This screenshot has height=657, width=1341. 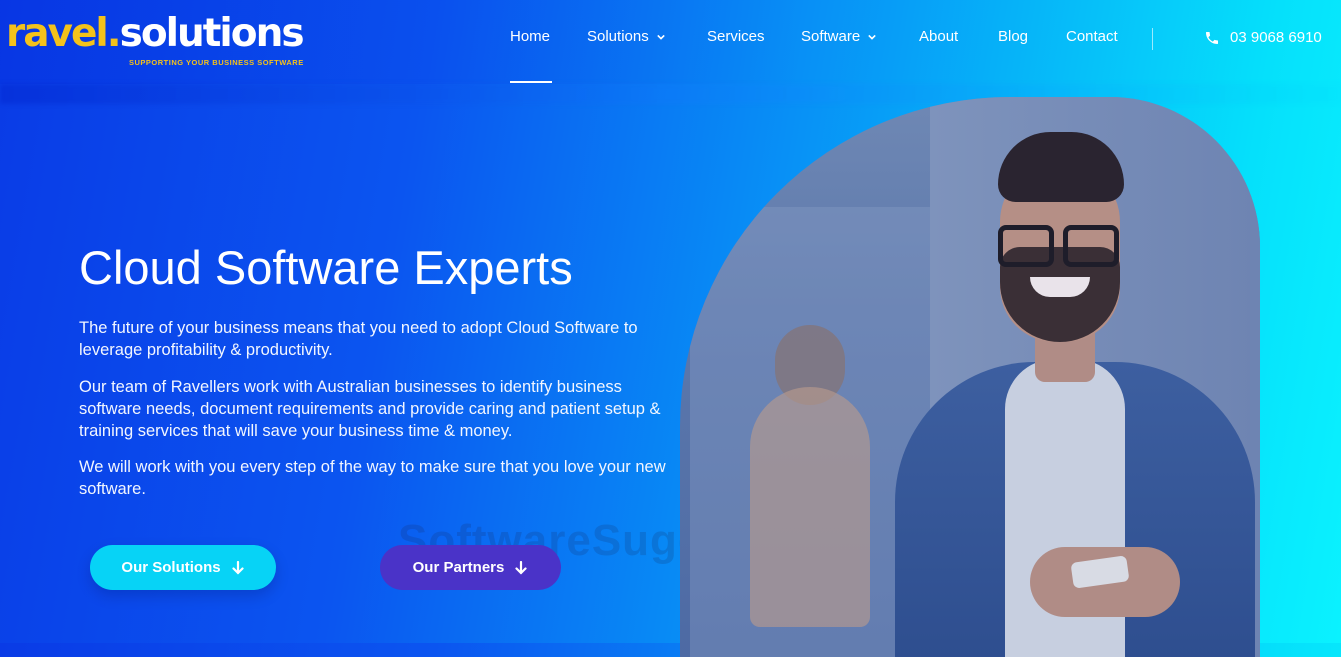 What do you see at coordinates (1276, 37) in the screenshot?
I see `phone-number: 03 9068 6910` at bounding box center [1276, 37].